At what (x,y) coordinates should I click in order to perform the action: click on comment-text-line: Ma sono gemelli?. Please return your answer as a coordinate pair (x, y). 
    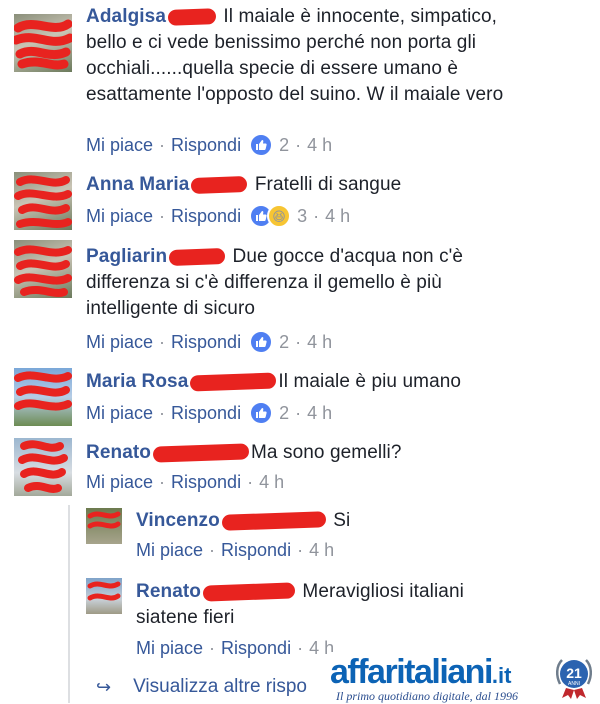
    Looking at the image, I should click on (326, 452).